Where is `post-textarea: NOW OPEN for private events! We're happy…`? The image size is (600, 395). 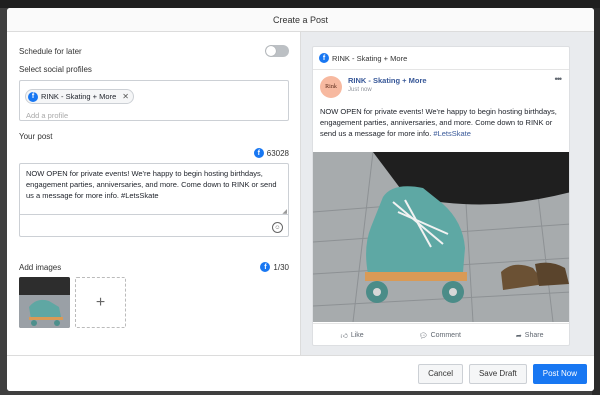 post-textarea: NOW OPEN for private events! We're happy… is located at coordinates (154, 200).